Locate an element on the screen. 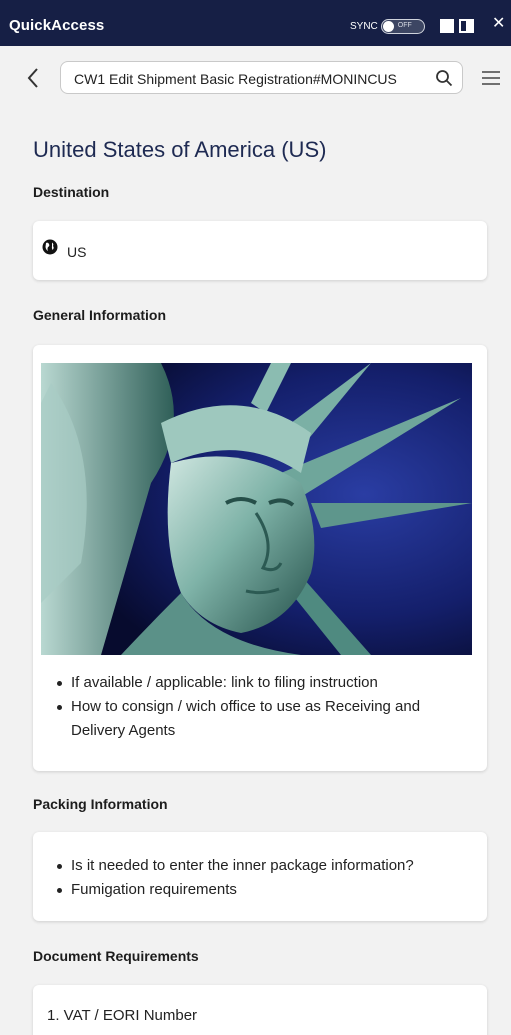 This screenshot has width=511, height=1035. general-info-heading: General Information is located at coordinates (100, 315).